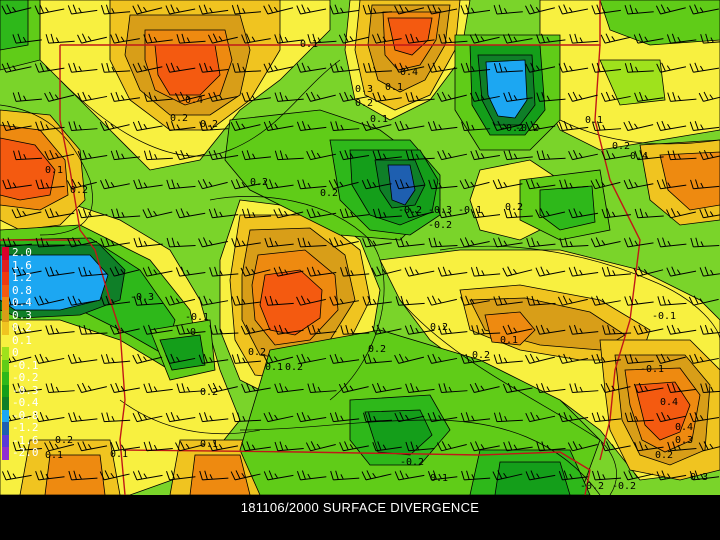 The height and width of the screenshot is (540, 720). I want to click on map-caption: 181106/2000 SURFACE DIVERGENCE, so click(360, 507).